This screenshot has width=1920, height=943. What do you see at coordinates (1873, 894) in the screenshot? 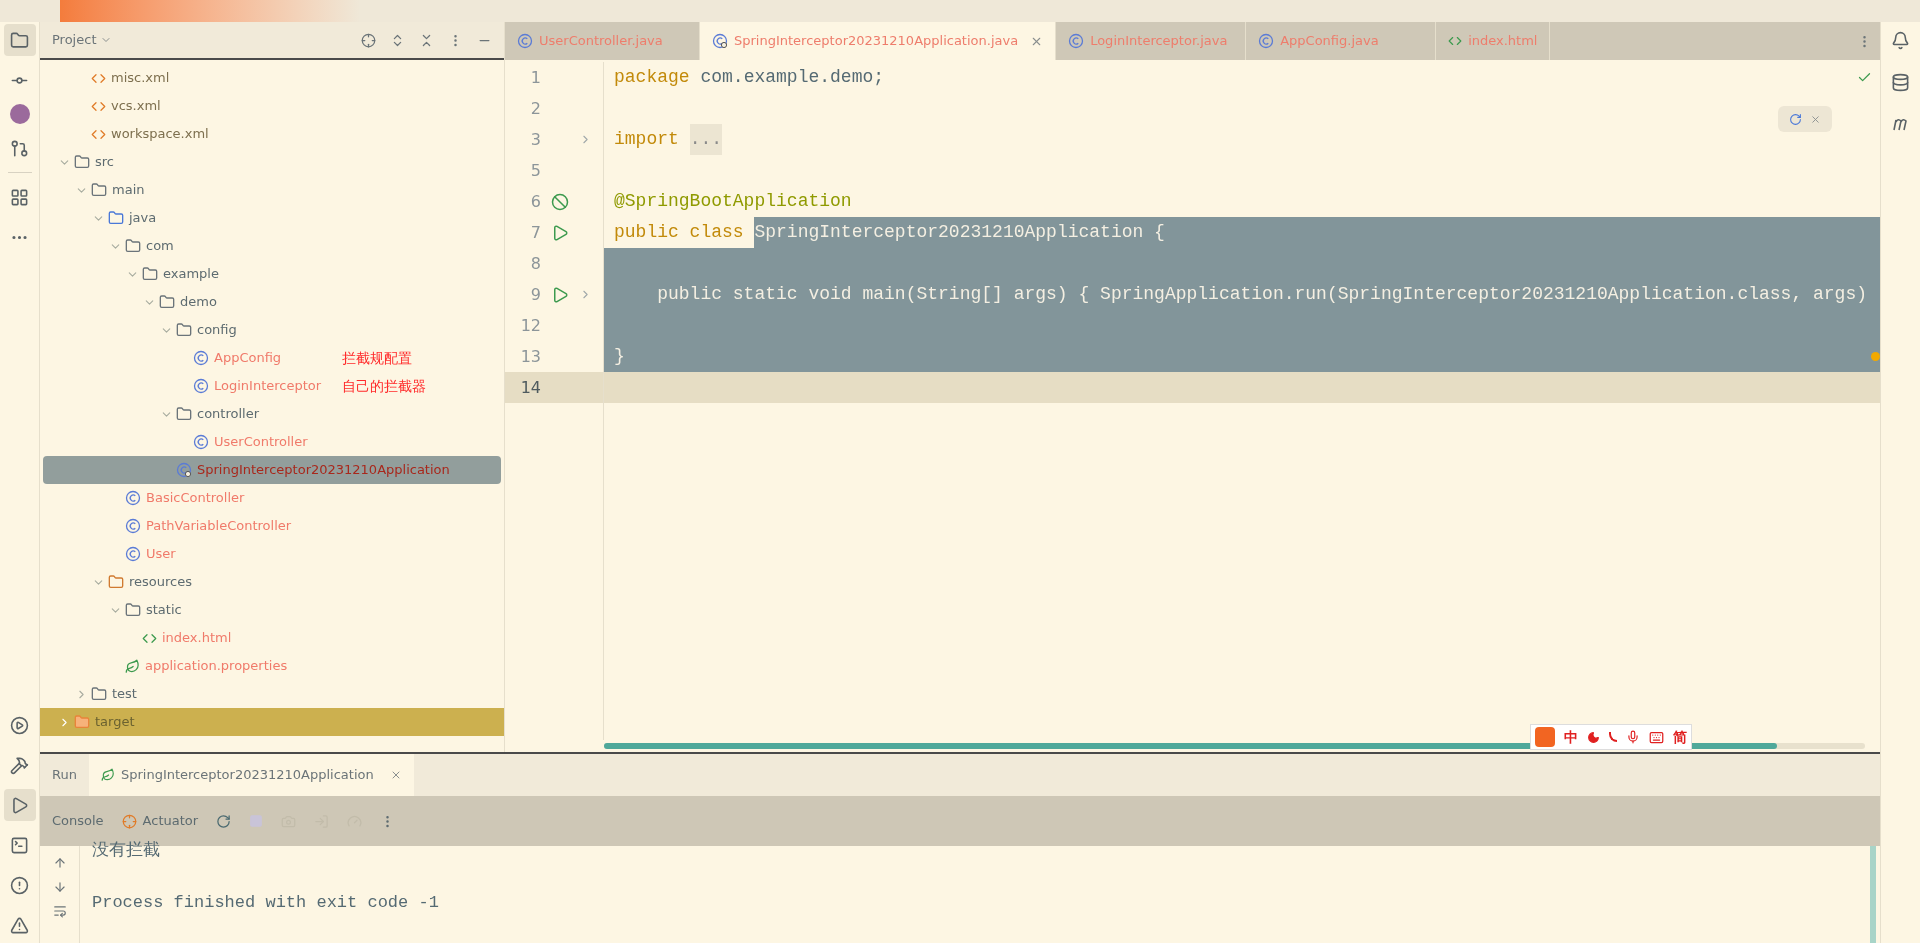
I see `vertical-scrollbar` at bounding box center [1873, 894].